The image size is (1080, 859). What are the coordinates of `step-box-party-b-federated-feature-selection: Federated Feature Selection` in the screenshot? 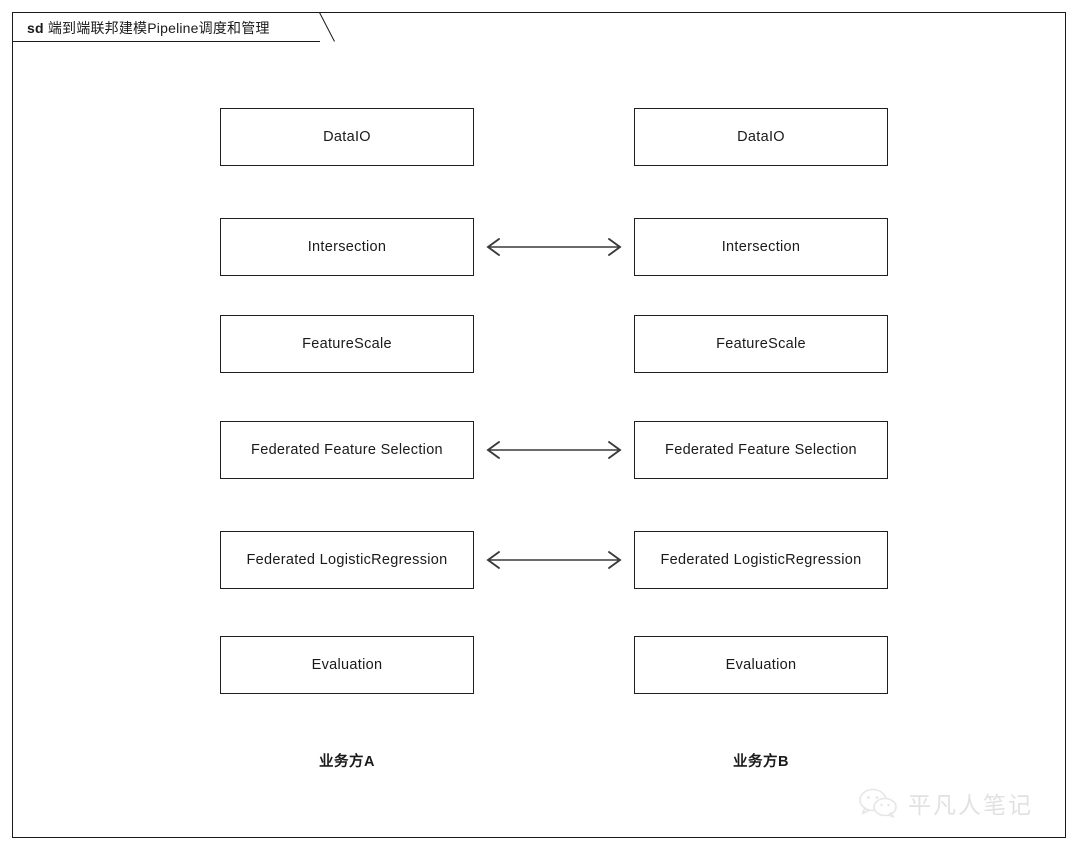 It's located at (761, 450).